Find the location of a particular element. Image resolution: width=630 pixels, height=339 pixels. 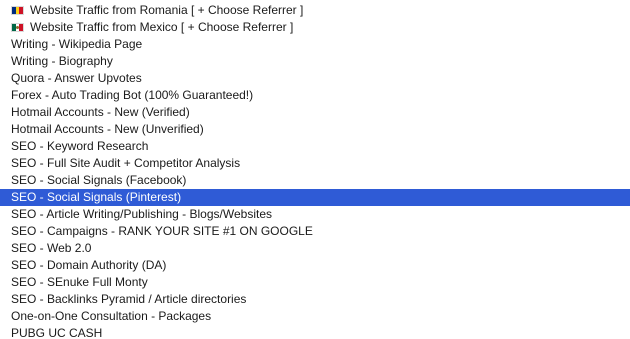

option-item: Quora - Answer Upvotes is located at coordinates (315, 78).